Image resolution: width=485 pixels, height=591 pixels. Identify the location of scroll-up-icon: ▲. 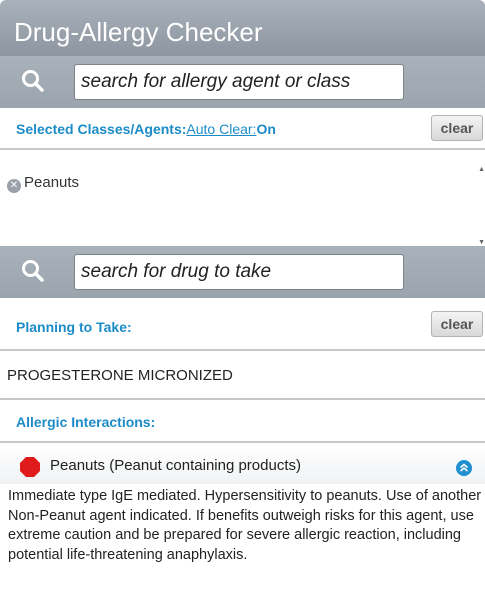
(481, 169).